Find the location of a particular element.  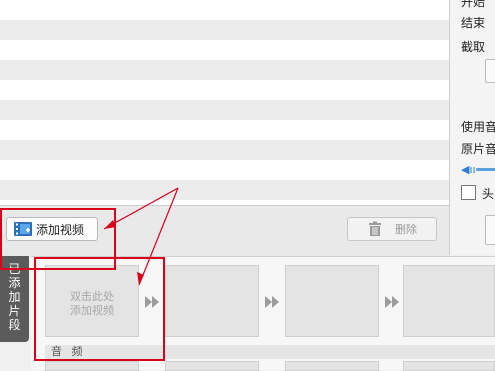

added-clips-label: 已添加片段 is located at coordinates (14, 297).